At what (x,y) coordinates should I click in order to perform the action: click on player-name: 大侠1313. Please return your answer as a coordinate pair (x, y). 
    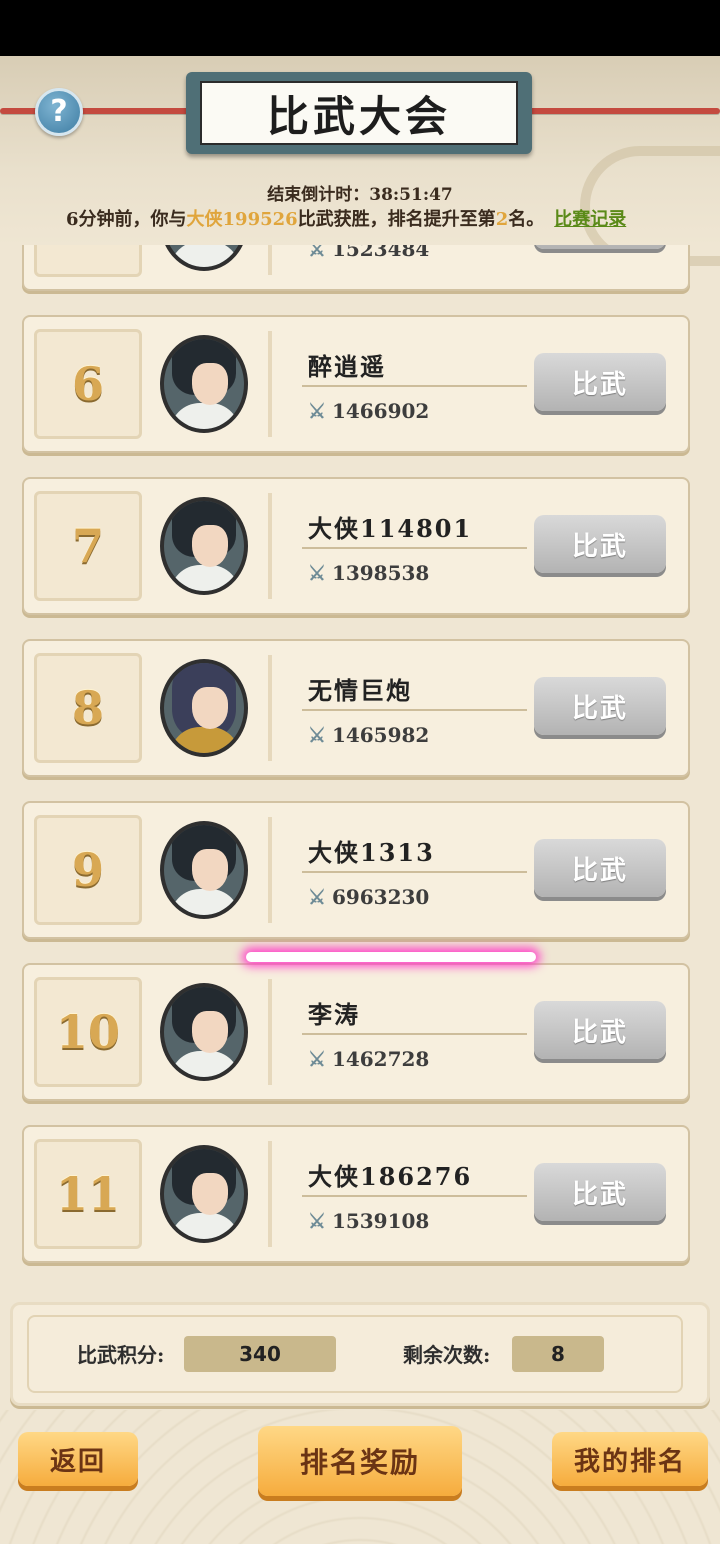
    Looking at the image, I should click on (371, 852).